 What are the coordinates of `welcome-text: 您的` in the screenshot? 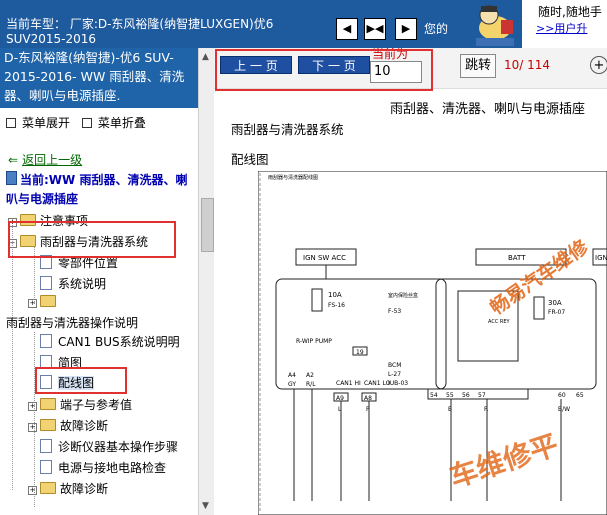 It's located at (436, 29).